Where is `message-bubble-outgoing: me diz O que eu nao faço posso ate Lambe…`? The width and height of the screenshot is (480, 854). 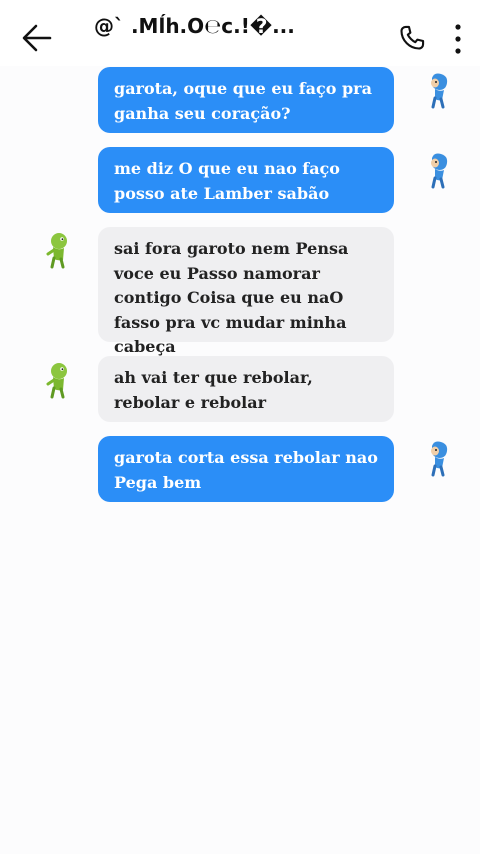
message-bubble-outgoing: me diz O que eu nao faço posso ate Lambe… is located at coordinates (246, 180).